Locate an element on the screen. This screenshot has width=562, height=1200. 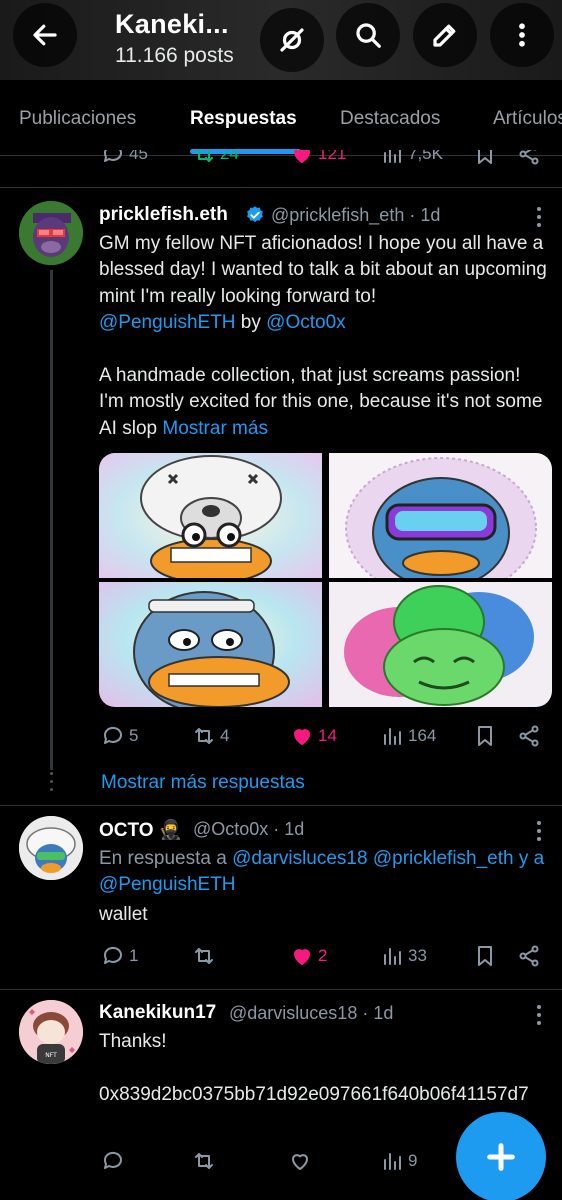
reply-button: 5 is located at coordinates (119, 736).